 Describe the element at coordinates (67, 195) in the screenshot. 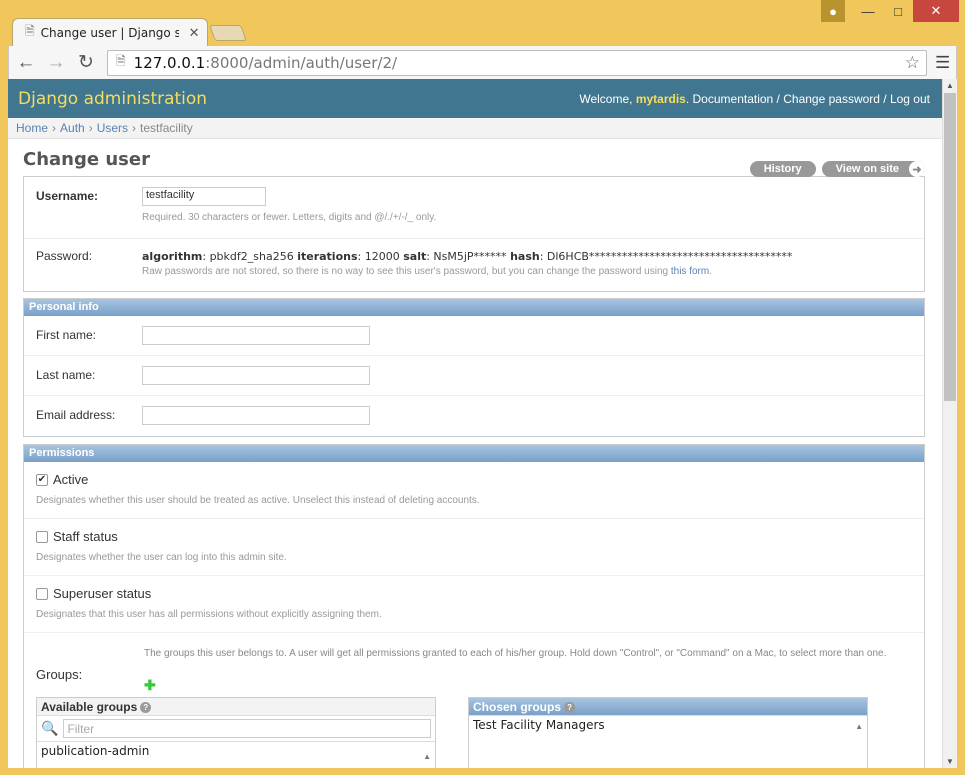

I see `username-label: Username:` at that location.